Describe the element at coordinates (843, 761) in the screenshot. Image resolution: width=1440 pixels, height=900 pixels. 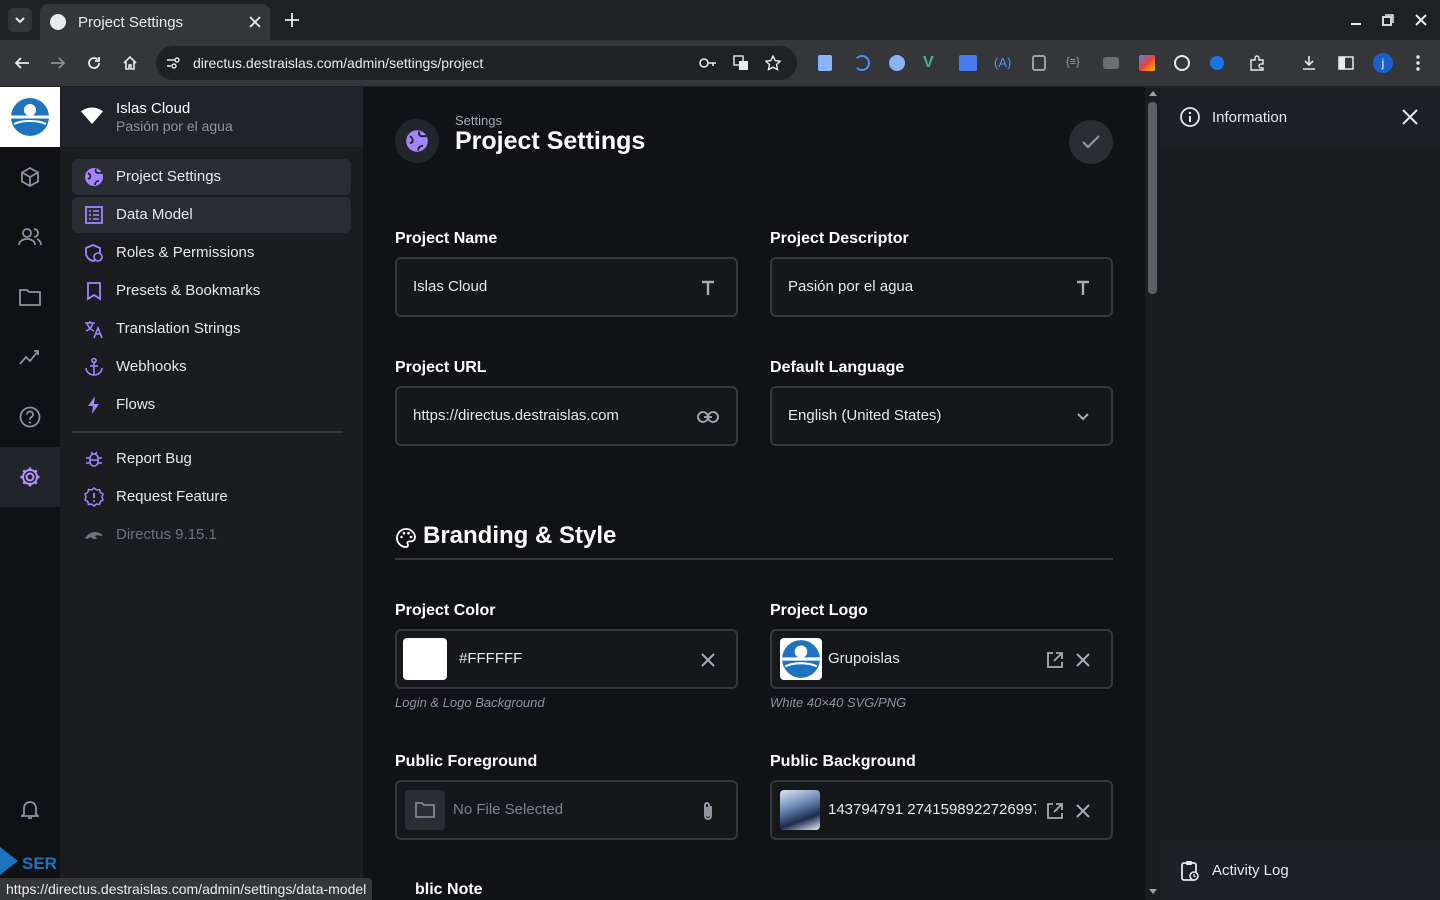
I see `public-background-label: Public Background` at that location.